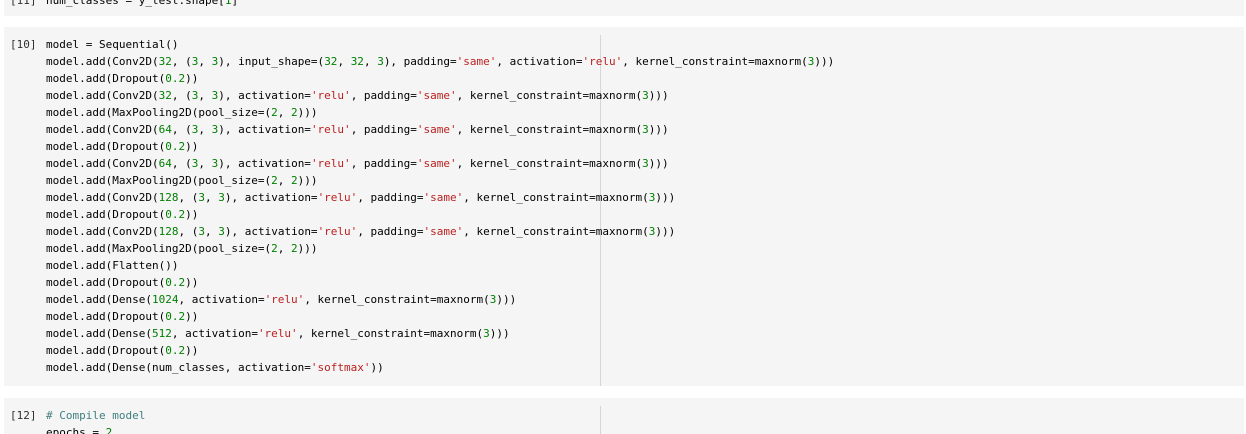 This screenshot has height=434, width=1246. Describe the element at coordinates (440, 44) in the screenshot. I see `code-line: model = Sequential()` at that location.